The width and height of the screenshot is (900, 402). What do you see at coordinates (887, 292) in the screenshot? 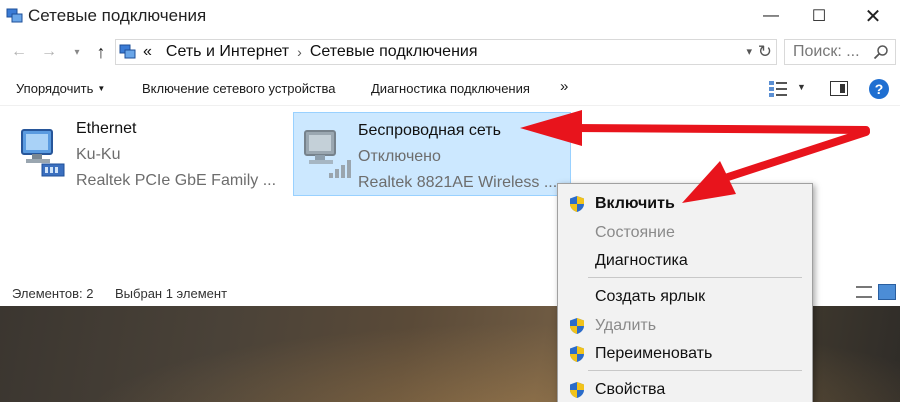
I see `tiles-view-icon` at bounding box center [887, 292].